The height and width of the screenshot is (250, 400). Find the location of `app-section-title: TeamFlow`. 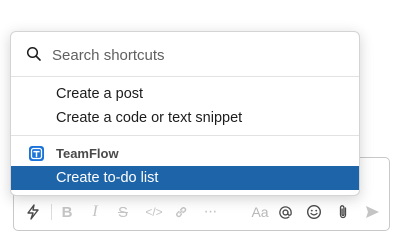

app-section-title: TeamFlow is located at coordinates (87, 153).